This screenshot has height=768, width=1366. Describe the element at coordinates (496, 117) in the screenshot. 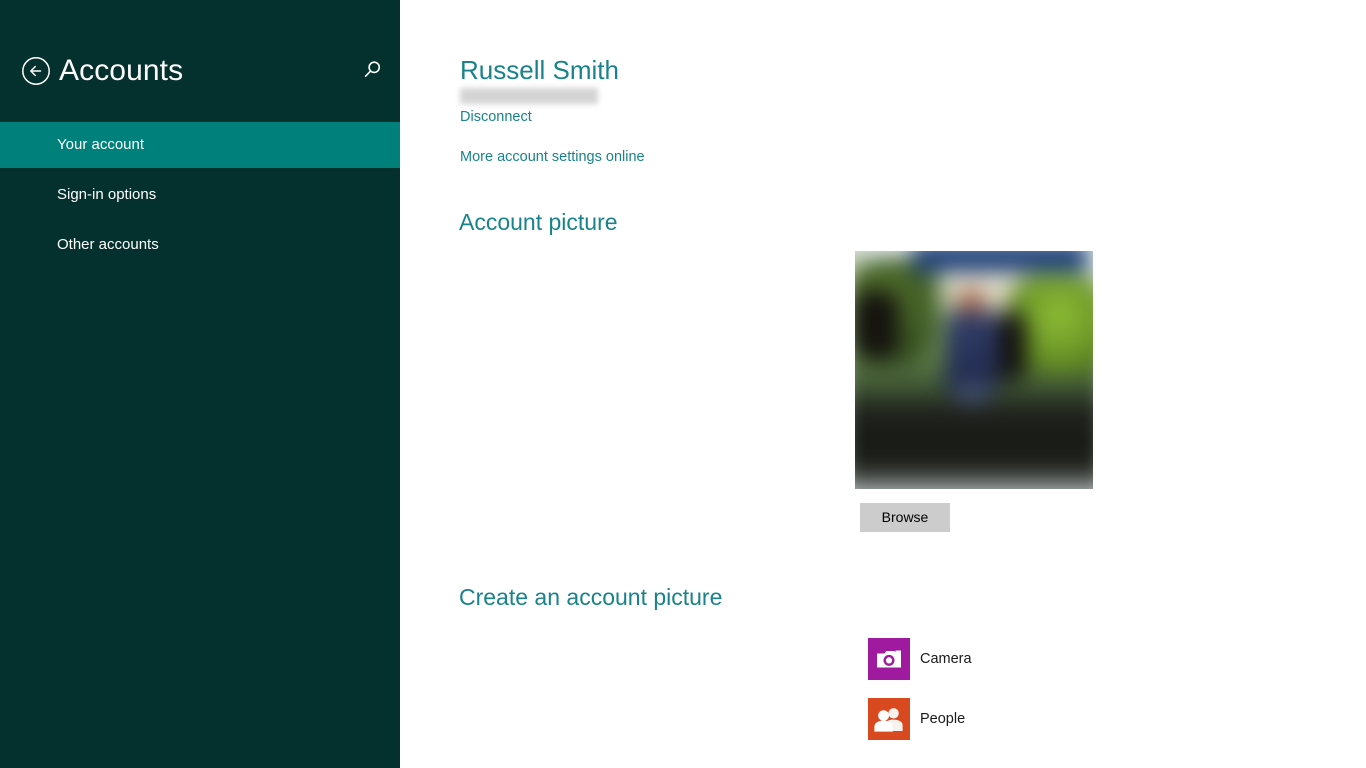

I see `disconnect-link: Disconnect` at that location.